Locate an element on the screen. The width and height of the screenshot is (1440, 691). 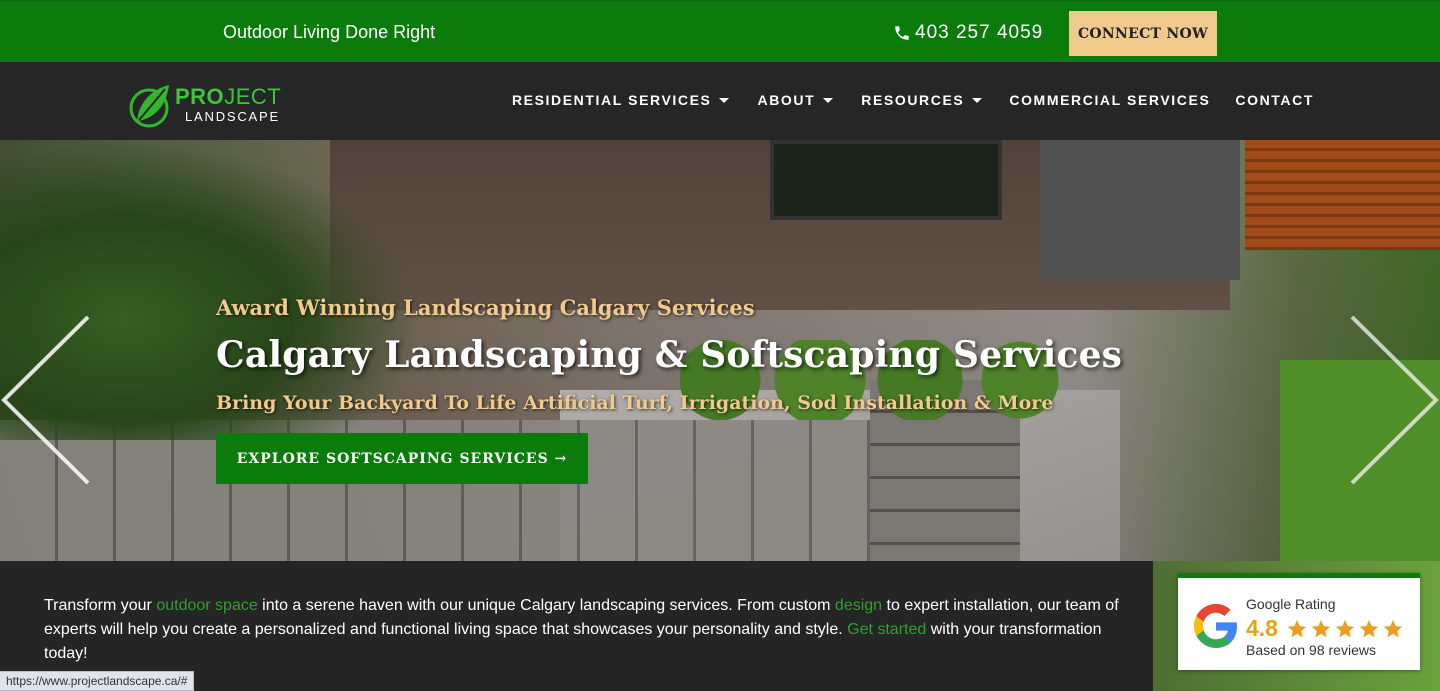
nav-label: COMMERCIAL SERVICES is located at coordinates (1110, 100).